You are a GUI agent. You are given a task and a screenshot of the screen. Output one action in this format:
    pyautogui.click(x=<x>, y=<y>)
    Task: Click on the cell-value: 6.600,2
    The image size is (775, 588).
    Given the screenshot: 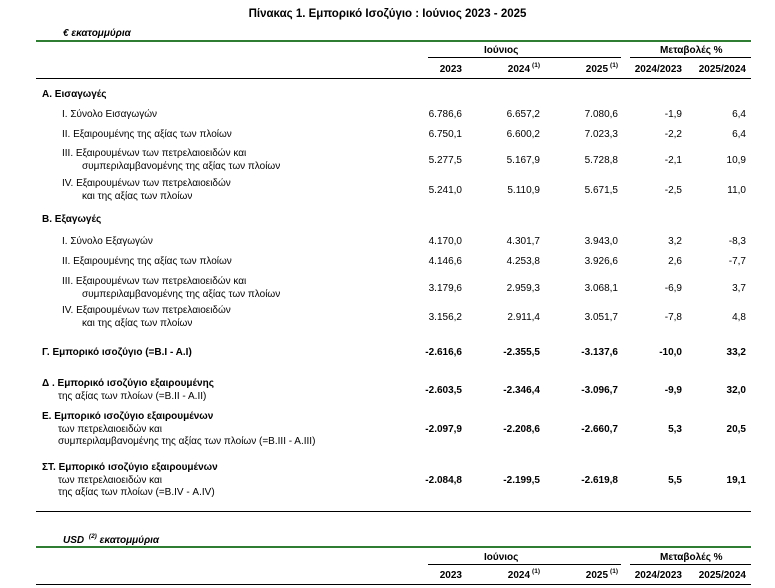 What is the action you would take?
    pyautogui.click(x=523, y=134)
    